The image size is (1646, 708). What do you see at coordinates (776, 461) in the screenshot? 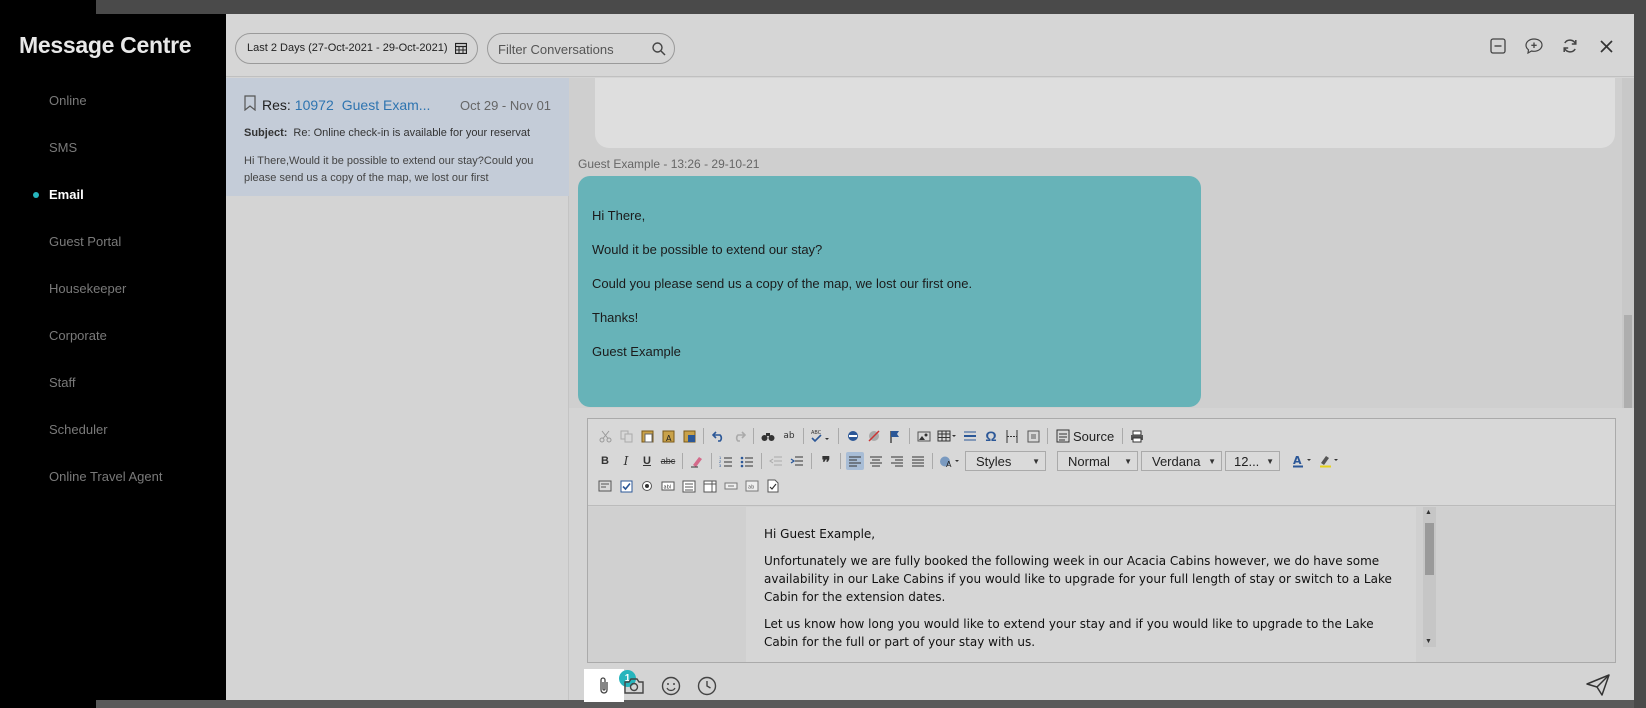
I see `outdent-icon` at bounding box center [776, 461].